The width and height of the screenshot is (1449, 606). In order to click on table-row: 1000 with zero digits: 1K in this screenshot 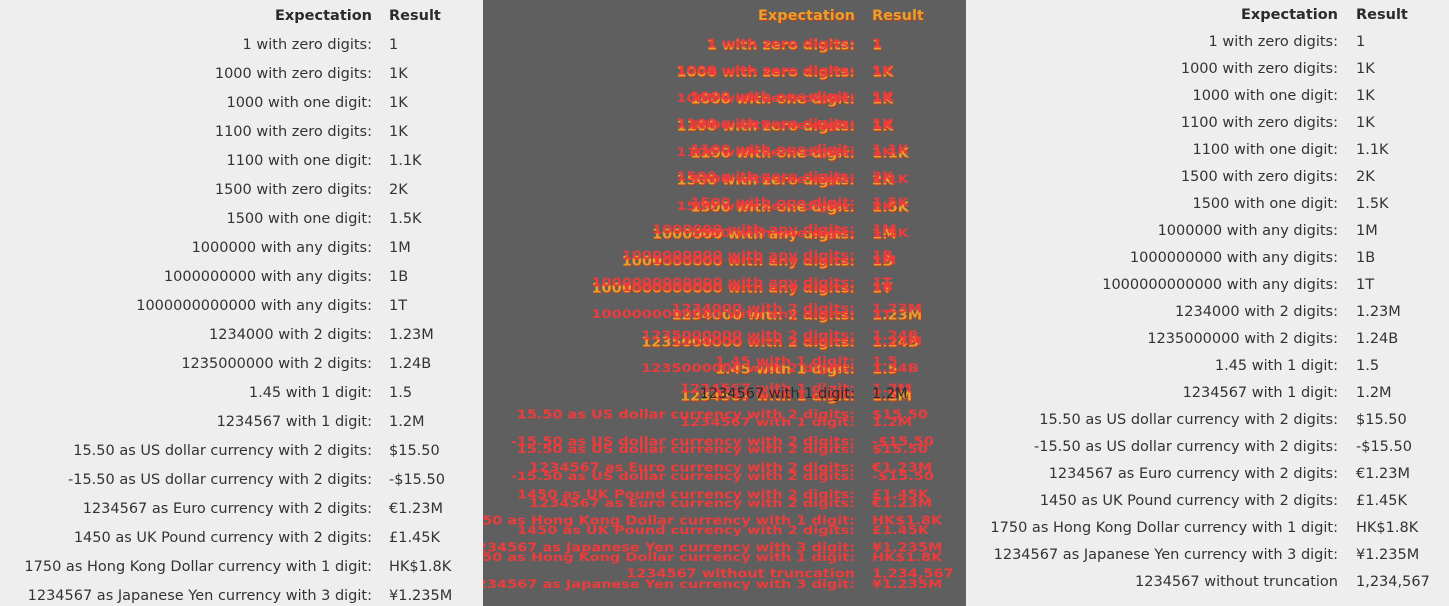, I will do `click(241, 74)`.